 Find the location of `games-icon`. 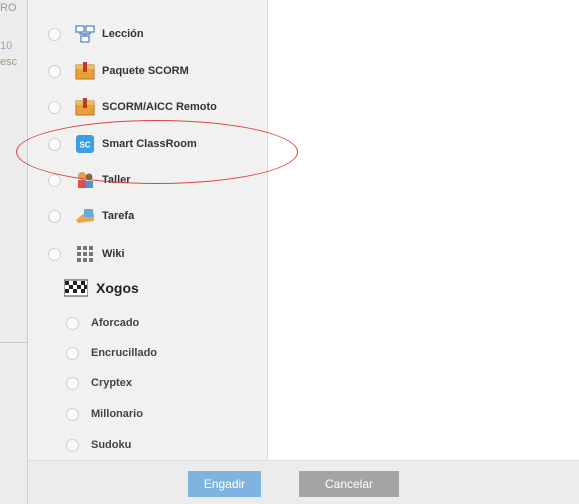

games-icon is located at coordinates (76, 288).